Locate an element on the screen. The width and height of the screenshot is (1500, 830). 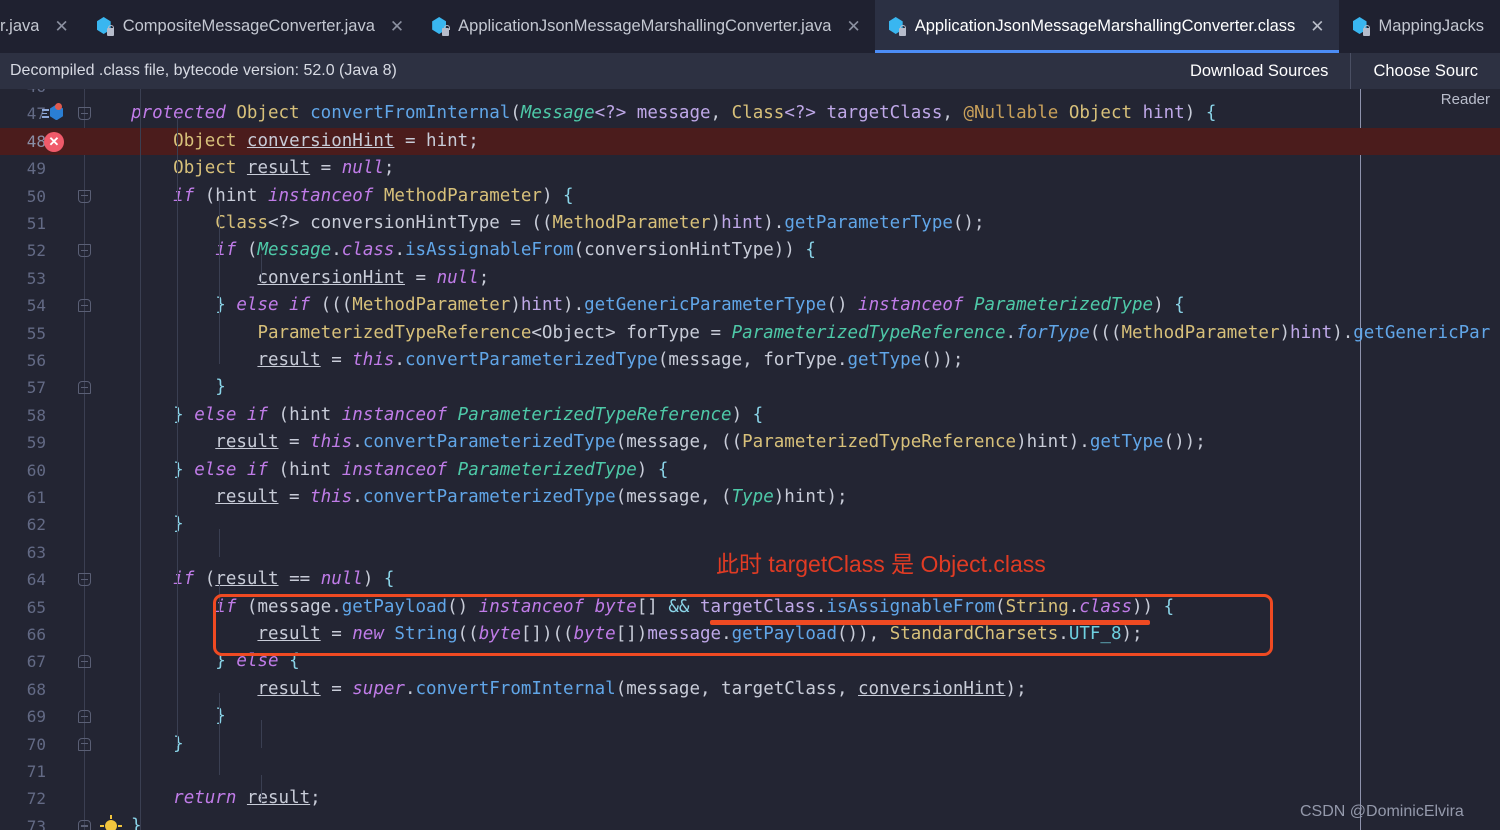
line-number: 46 is located at coordinates (23, 94).